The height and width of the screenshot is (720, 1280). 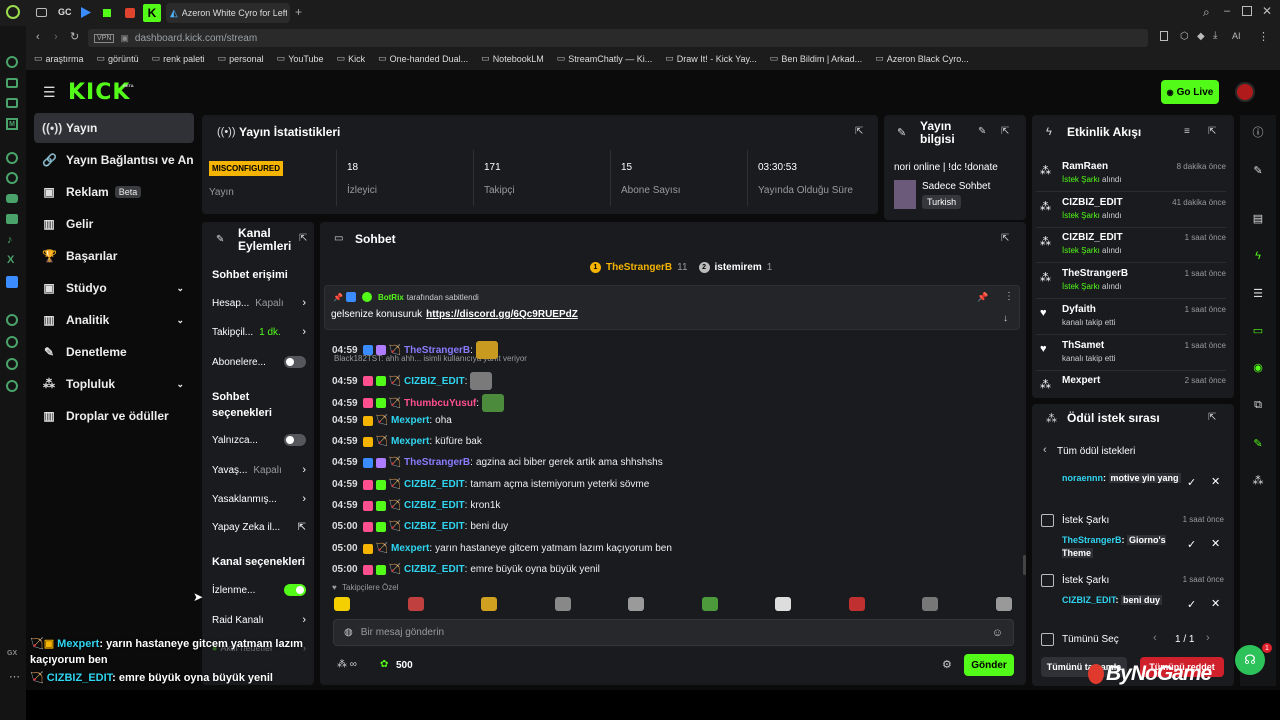 What do you see at coordinates (1208, 638) in the screenshot?
I see `next-page-icon: ›` at bounding box center [1208, 638].